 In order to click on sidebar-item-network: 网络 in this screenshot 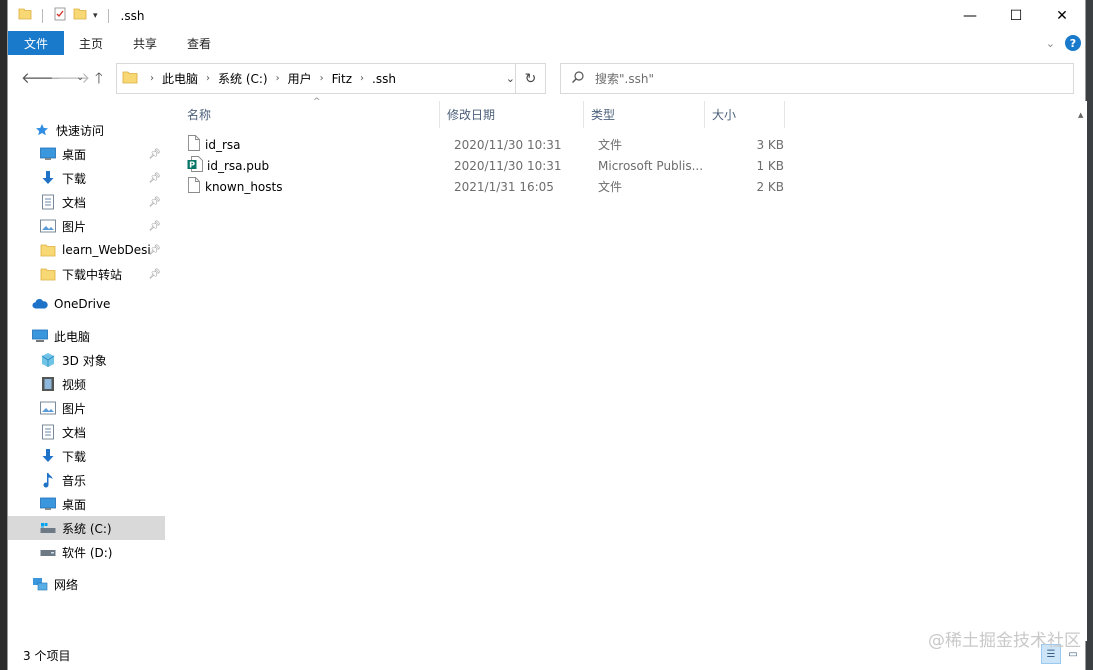, I will do `click(86, 584)`.